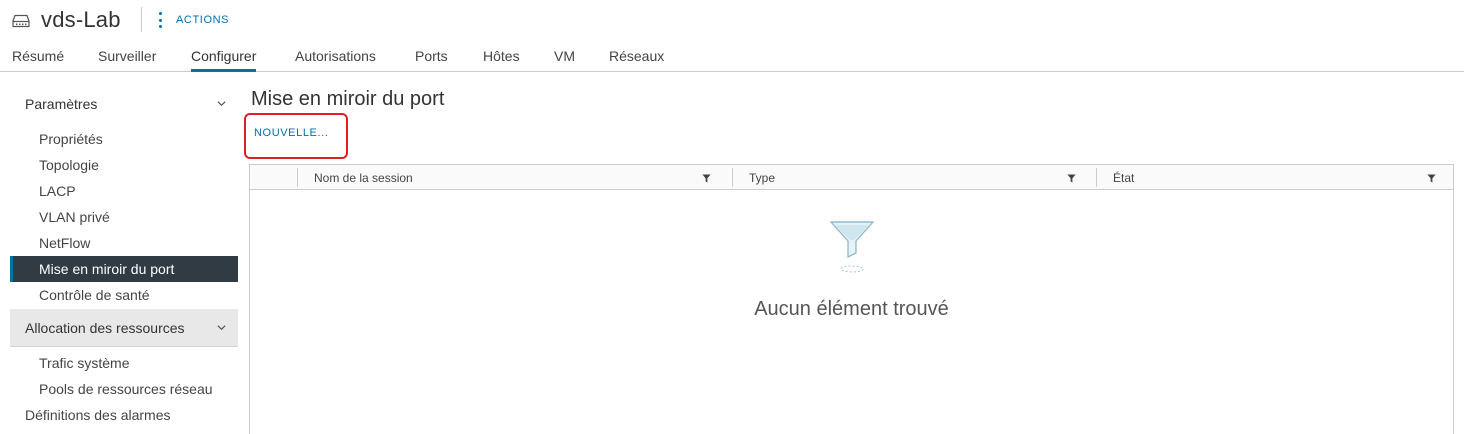 The image size is (1464, 434). Describe the element at coordinates (127, 60) in the screenshot. I see `tab-surveiller: Surveiller` at that location.